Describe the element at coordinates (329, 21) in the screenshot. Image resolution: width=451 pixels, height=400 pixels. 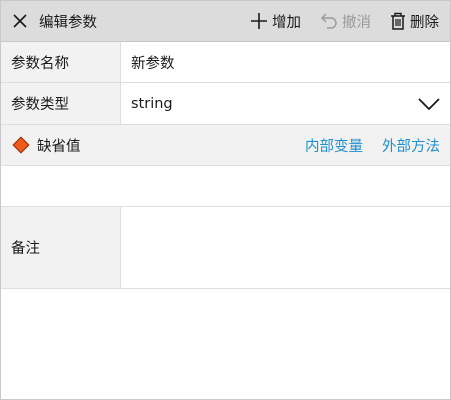
I see `undo-icon` at that location.